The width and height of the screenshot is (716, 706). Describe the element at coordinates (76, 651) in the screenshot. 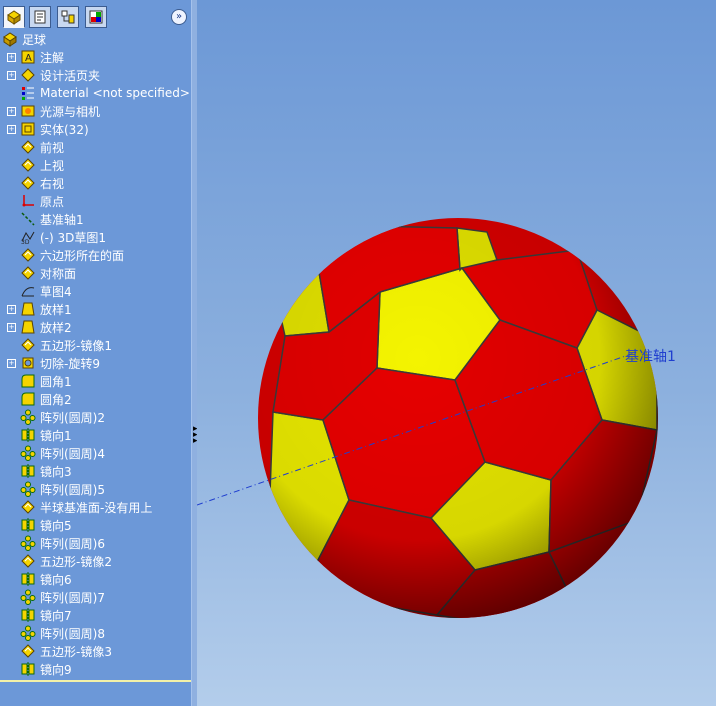

I see `tree-item-label: 五边形-镜像3` at that location.